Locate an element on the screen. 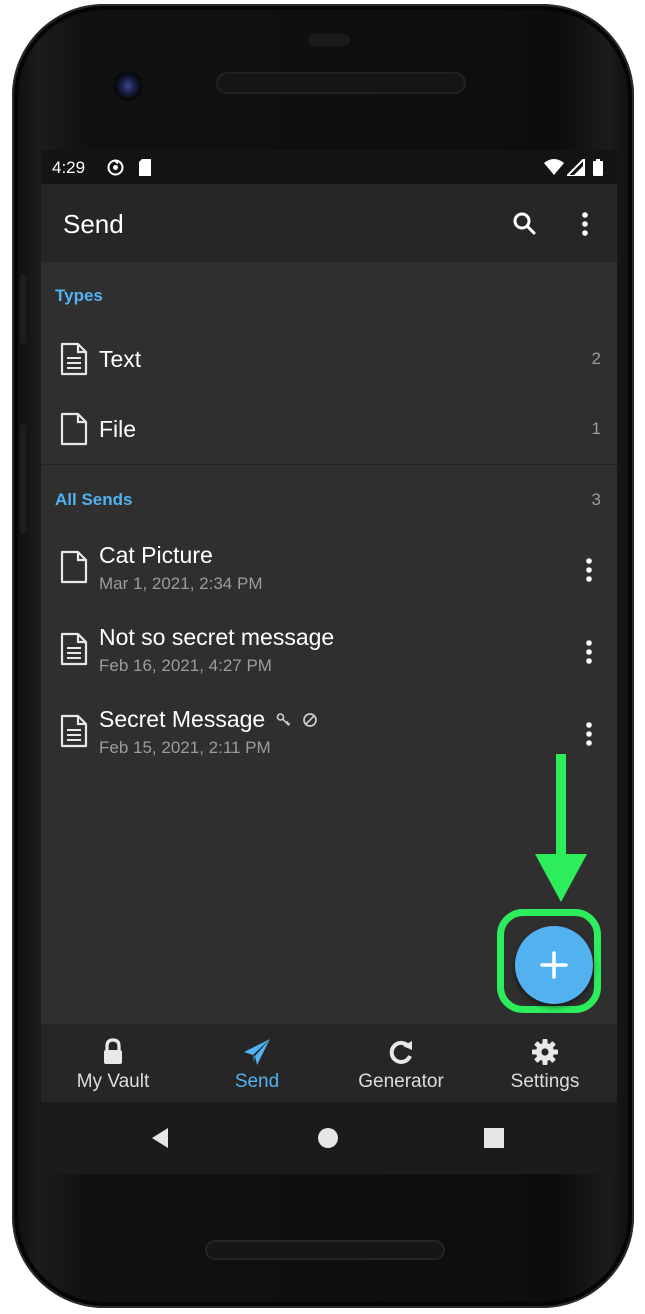 The height and width of the screenshot is (1314, 645). lock-icon is located at coordinates (113, 1051).